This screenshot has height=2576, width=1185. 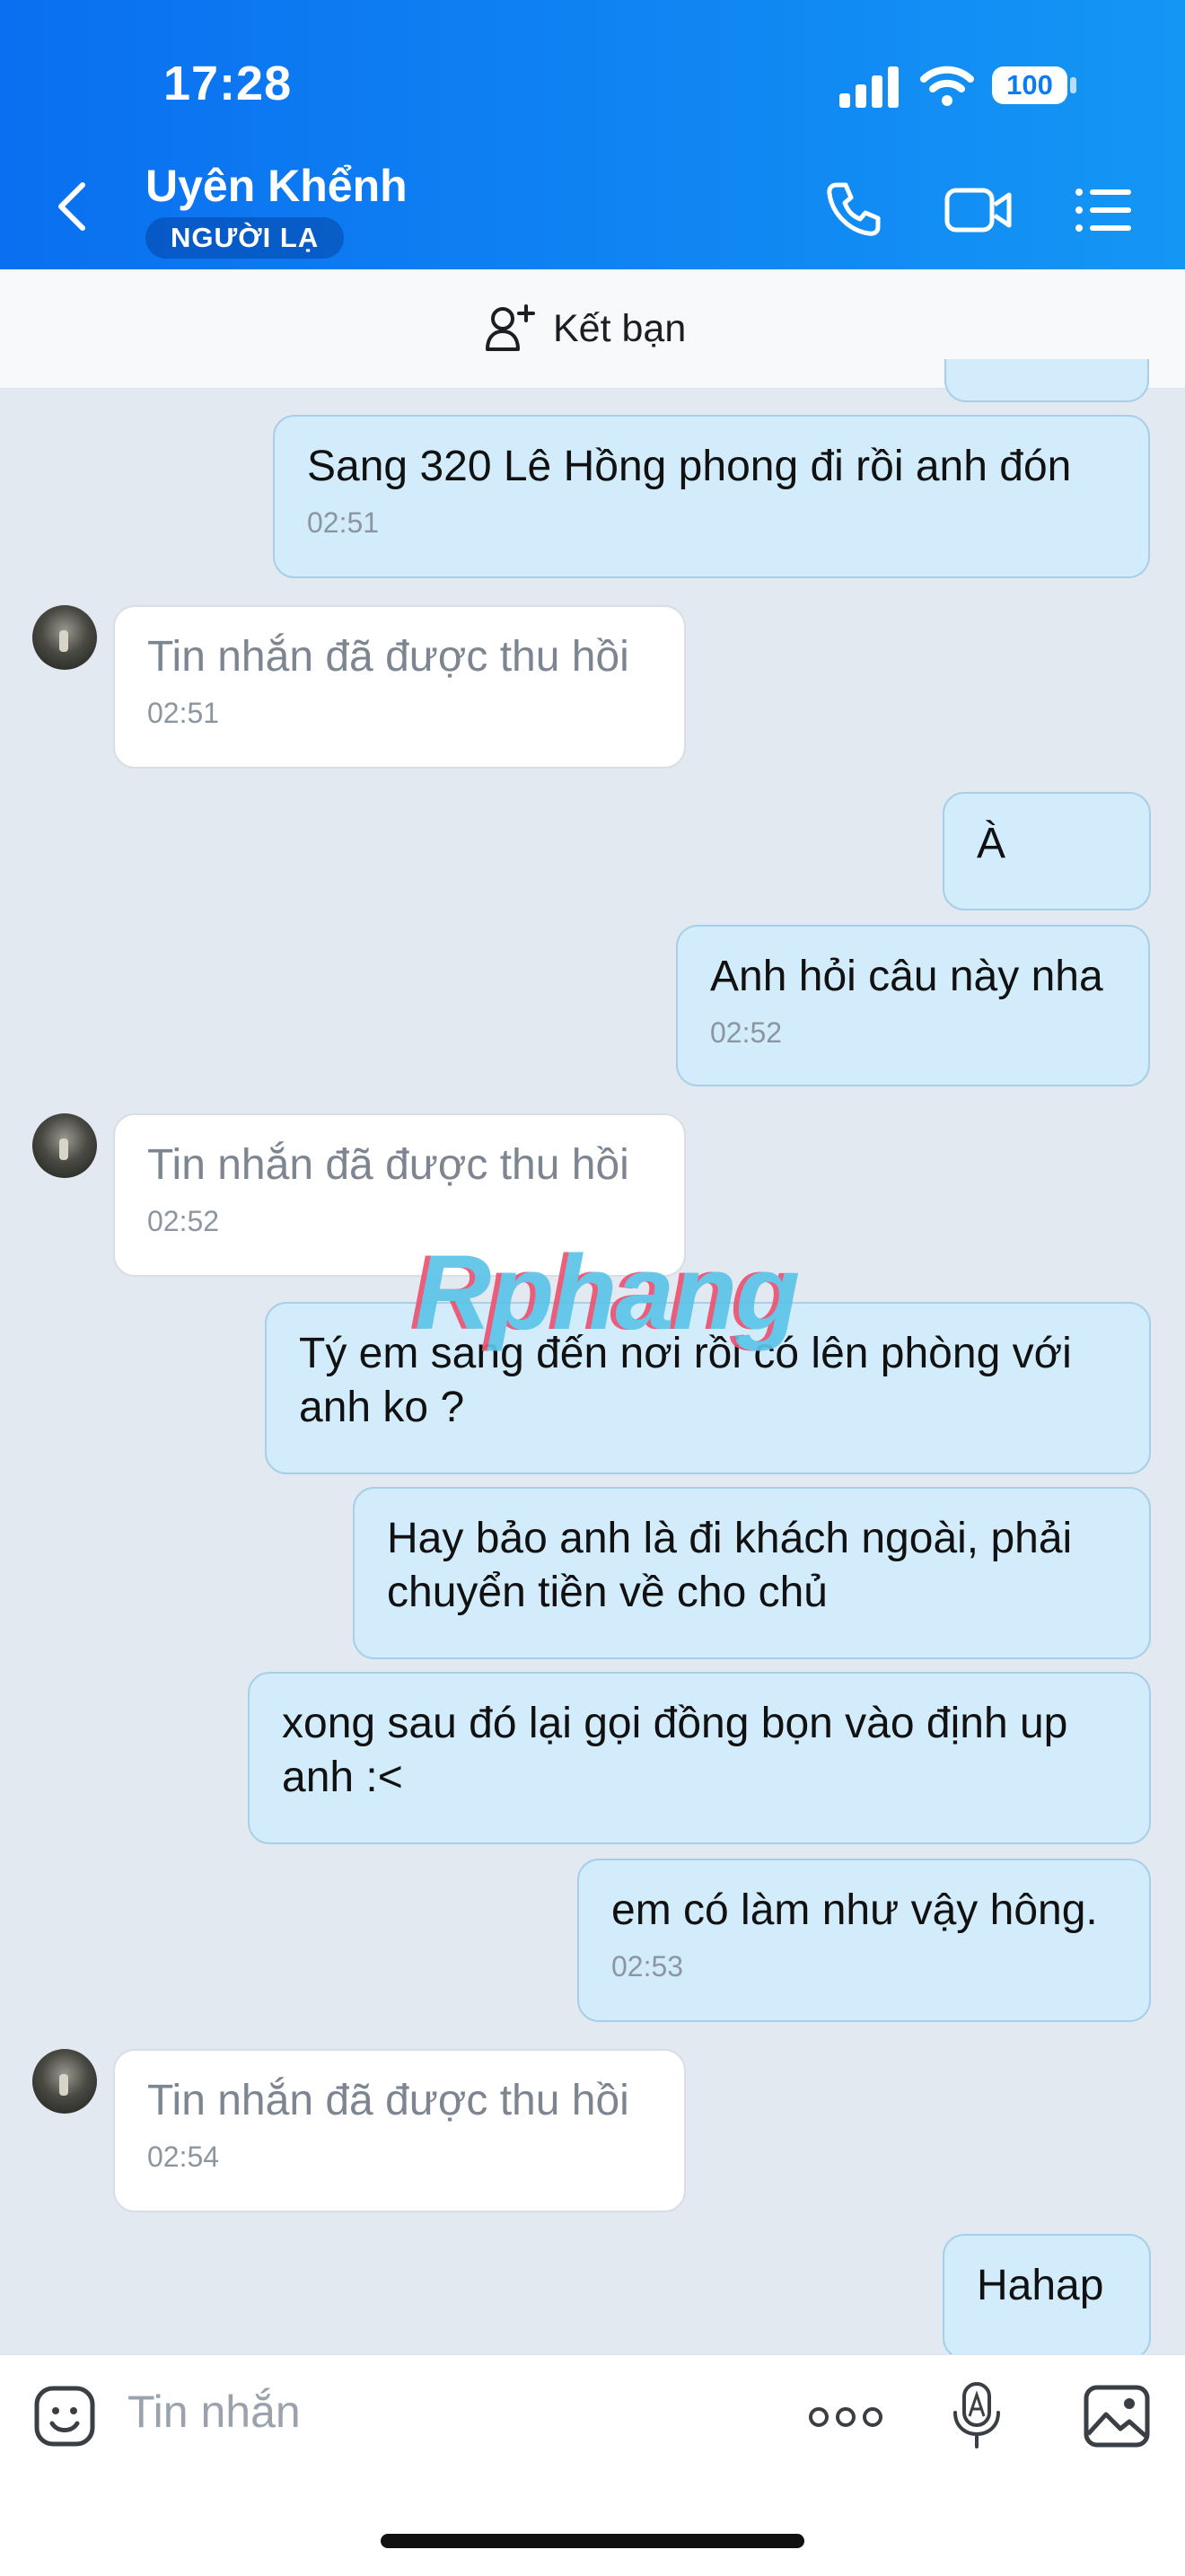 I want to click on wifi-icon, so click(x=947, y=86).